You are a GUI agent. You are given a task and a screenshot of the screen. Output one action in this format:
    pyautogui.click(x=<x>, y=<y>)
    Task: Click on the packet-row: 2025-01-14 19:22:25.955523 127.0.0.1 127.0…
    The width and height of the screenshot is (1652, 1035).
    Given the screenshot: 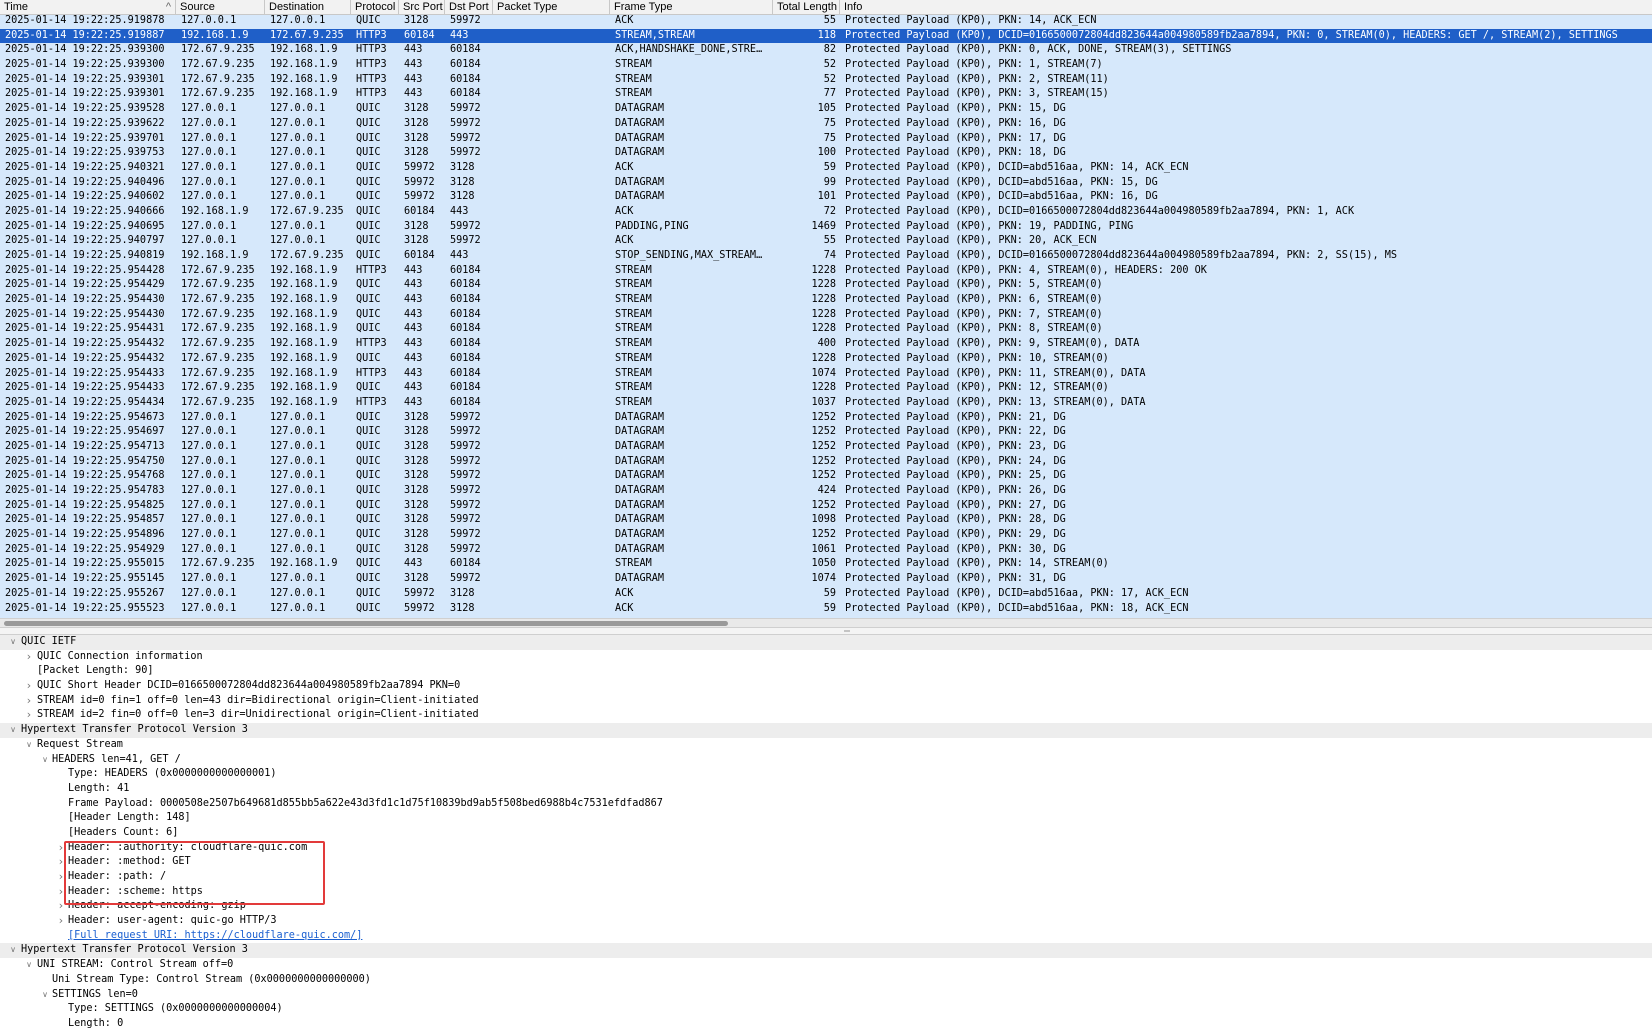 What is the action you would take?
    pyautogui.click(x=826, y=609)
    